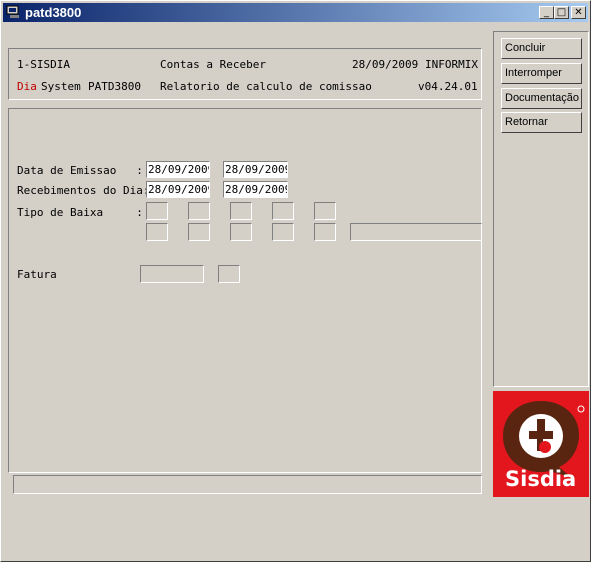 The image size is (591, 562). Describe the element at coordinates (541, 209) in the screenshot. I see `sidebar-panel` at that location.